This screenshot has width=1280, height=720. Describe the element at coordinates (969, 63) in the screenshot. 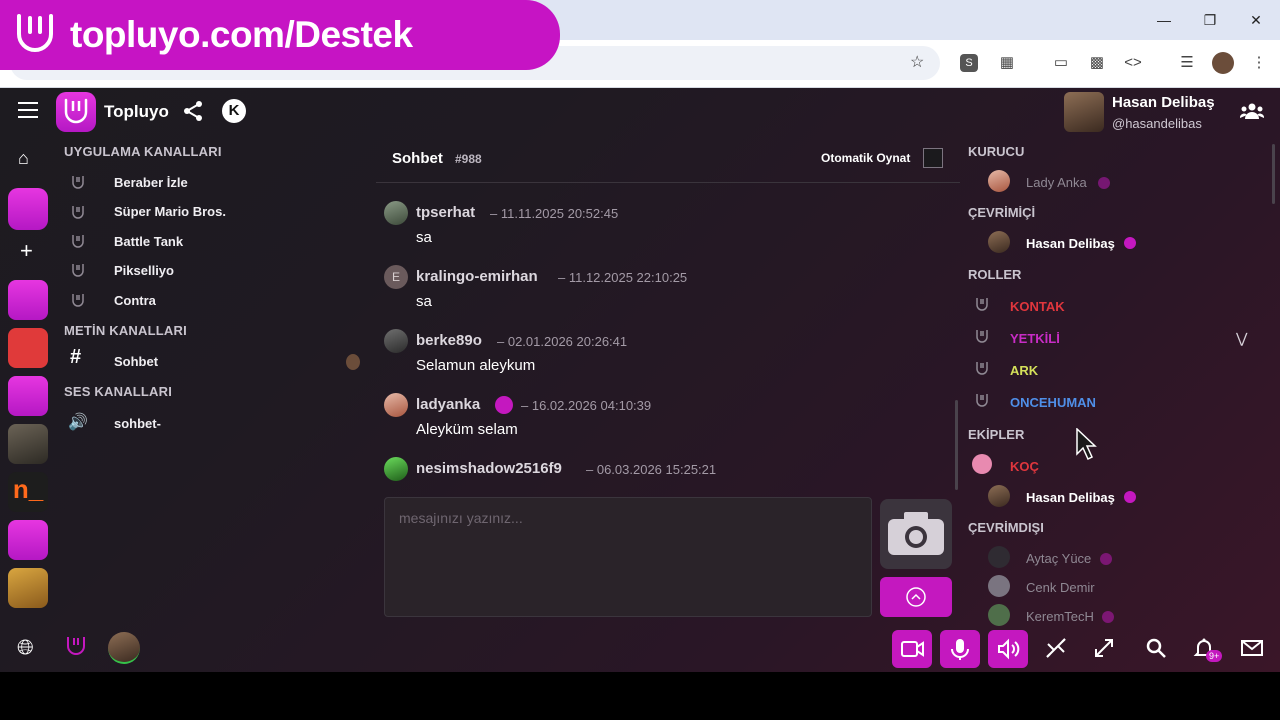

I see `extension-s-icon: S` at that location.